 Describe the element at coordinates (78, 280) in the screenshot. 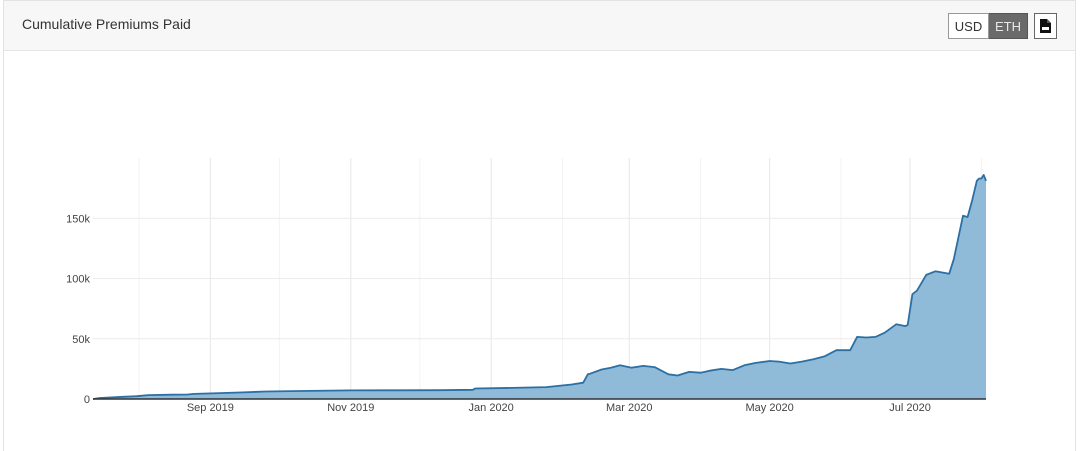

I see `y-tick-label: 100k` at that location.